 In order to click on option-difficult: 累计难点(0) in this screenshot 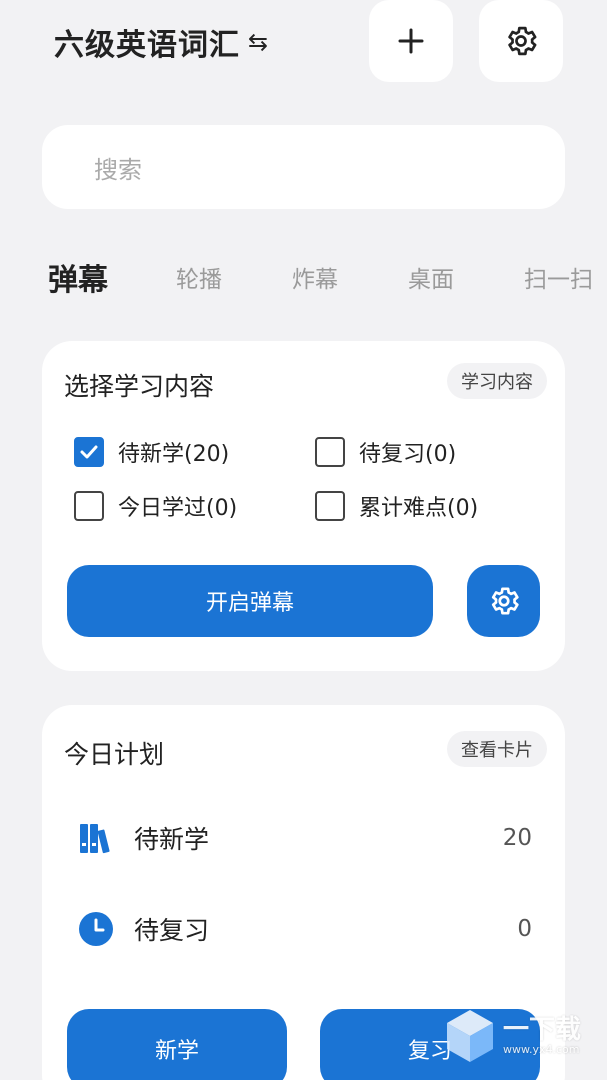, I will do `click(396, 506)`.